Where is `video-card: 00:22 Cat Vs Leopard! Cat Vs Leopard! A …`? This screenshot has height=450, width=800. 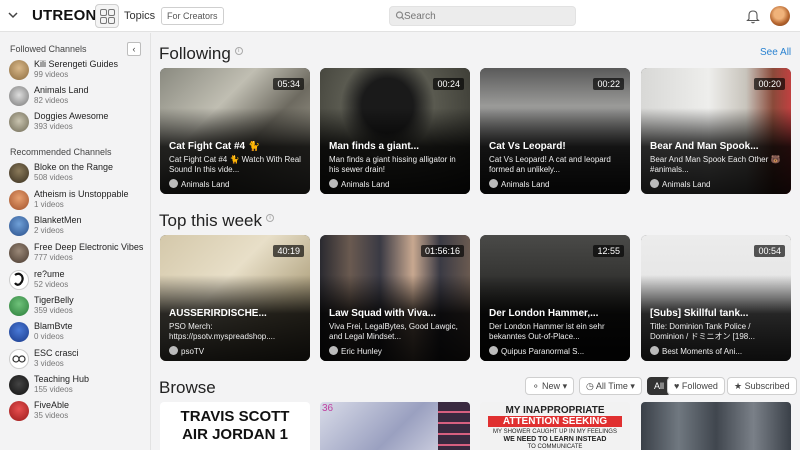 video-card: 00:22 Cat Vs Leopard! Cat Vs Leopard! A … is located at coordinates (555, 131).